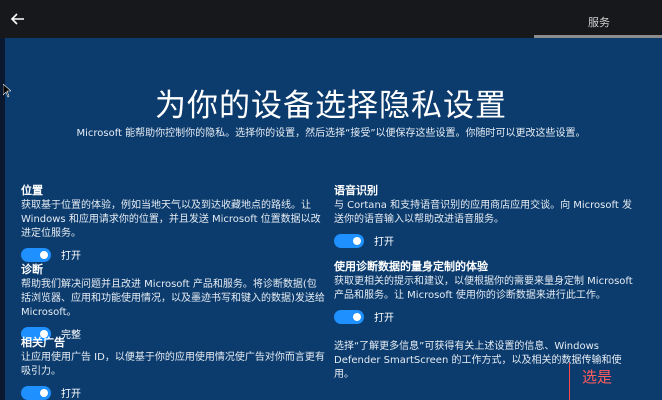 The height and width of the screenshot is (400, 662). What do you see at coordinates (384, 242) in the screenshot?
I see `speech-toggle-label: 打开` at bounding box center [384, 242].